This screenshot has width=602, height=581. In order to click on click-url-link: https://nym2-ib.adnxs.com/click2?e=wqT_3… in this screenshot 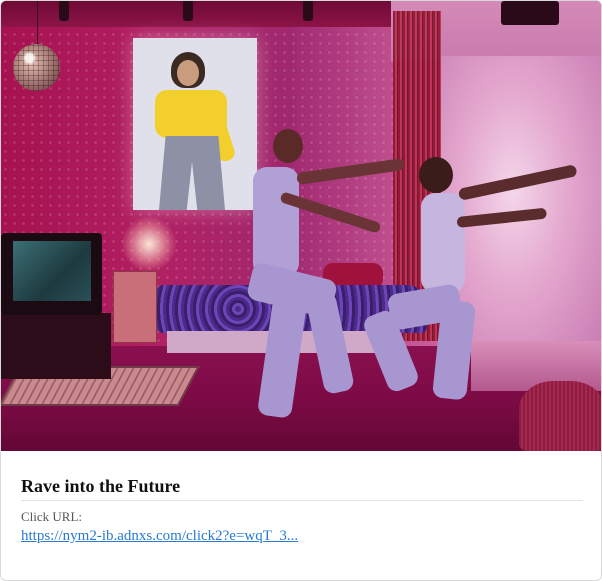, I will do `click(159, 536)`.